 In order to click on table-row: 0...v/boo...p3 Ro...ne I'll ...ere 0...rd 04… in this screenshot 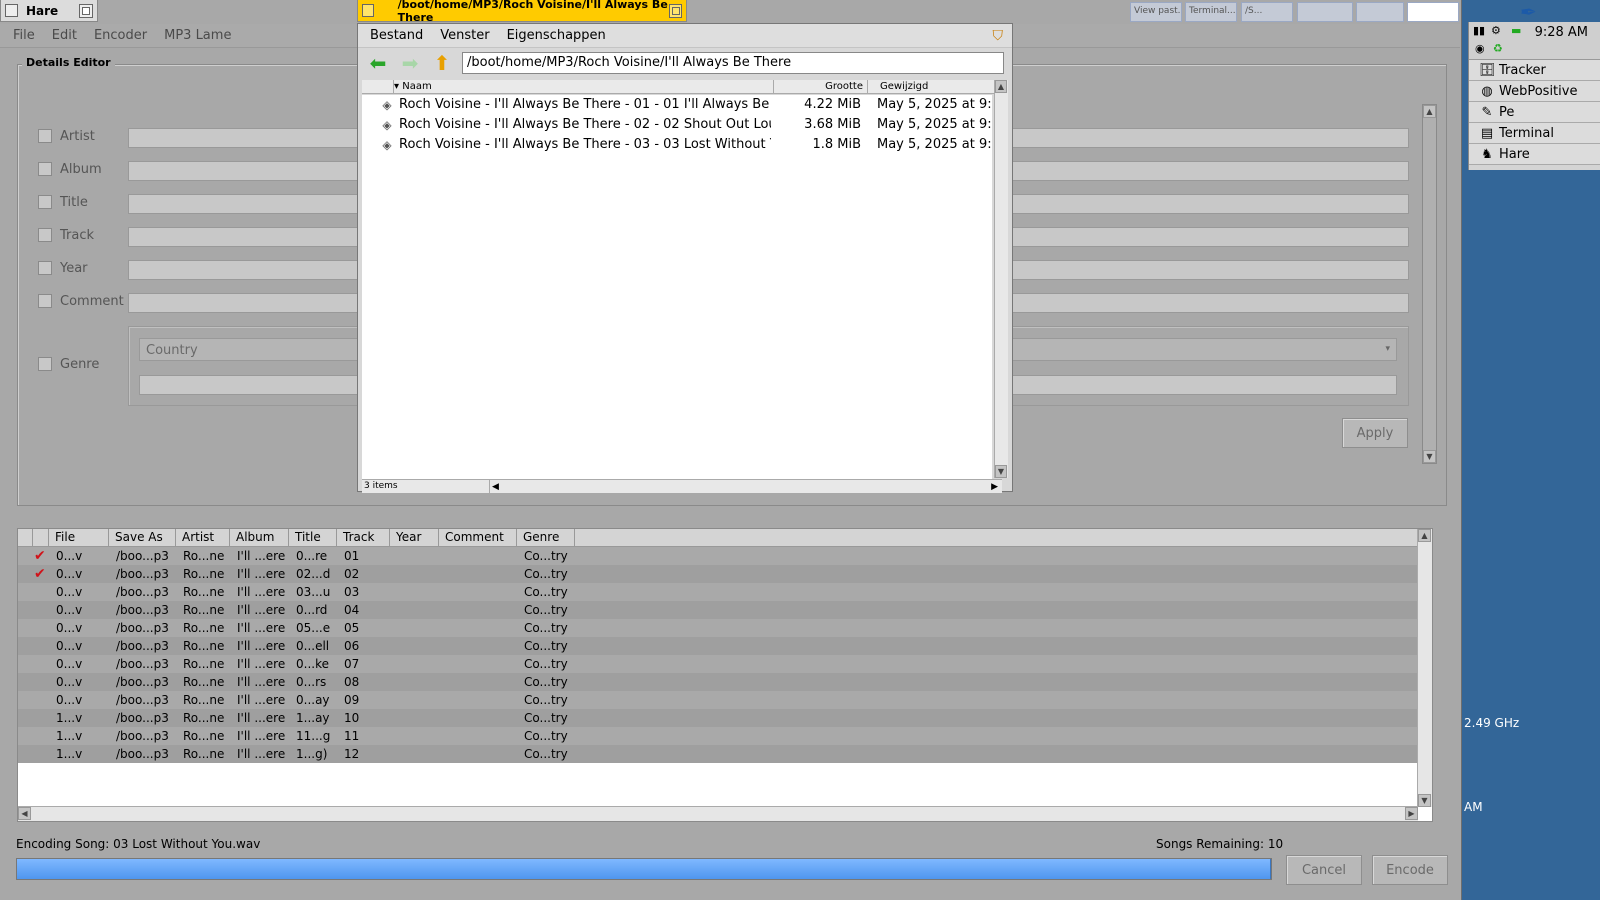, I will do `click(718, 610)`.